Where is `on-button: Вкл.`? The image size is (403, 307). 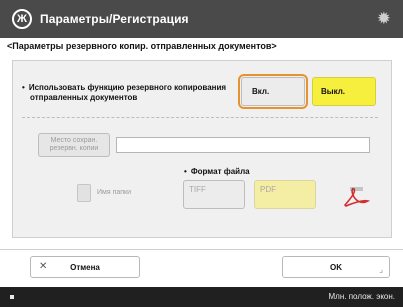 on-button: Вкл. is located at coordinates (273, 91).